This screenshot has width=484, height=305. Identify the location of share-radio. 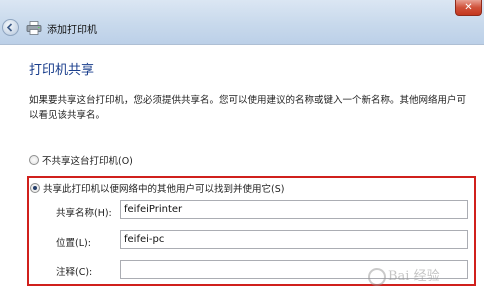
(35, 188).